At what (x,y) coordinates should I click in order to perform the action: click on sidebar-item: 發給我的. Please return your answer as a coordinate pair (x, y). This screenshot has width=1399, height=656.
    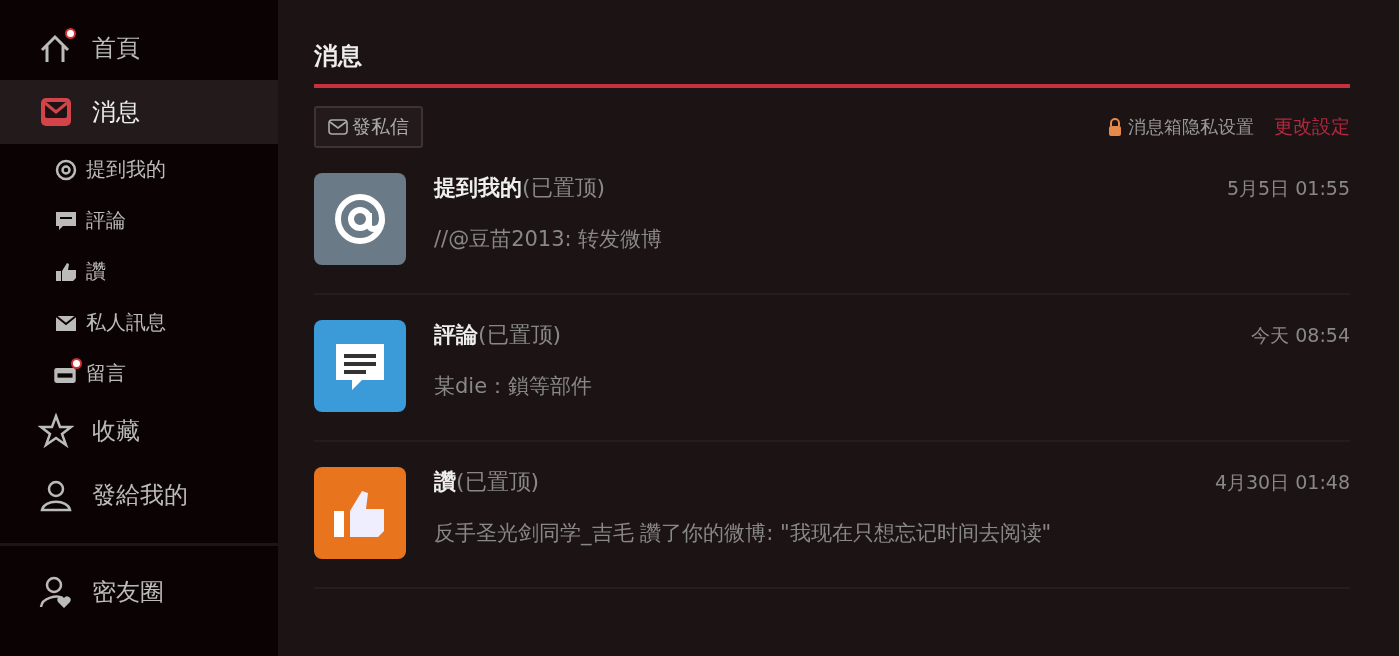
    Looking at the image, I should click on (139, 495).